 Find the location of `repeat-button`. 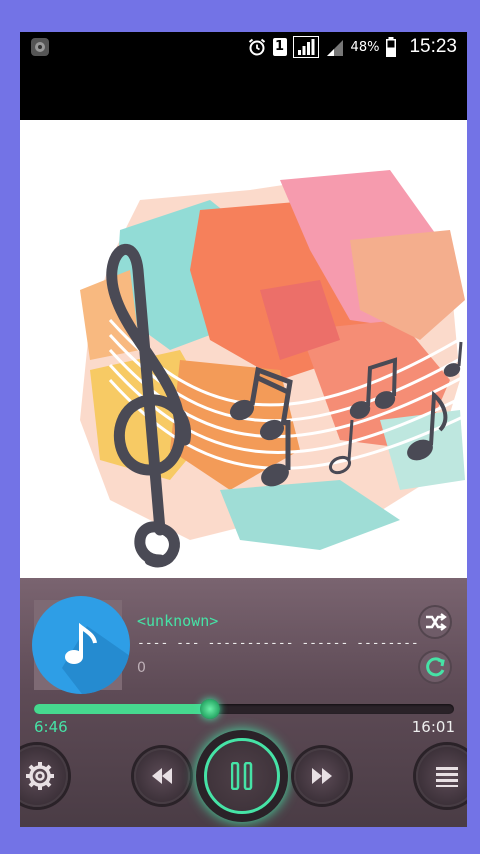

repeat-button is located at coordinates (435, 667).